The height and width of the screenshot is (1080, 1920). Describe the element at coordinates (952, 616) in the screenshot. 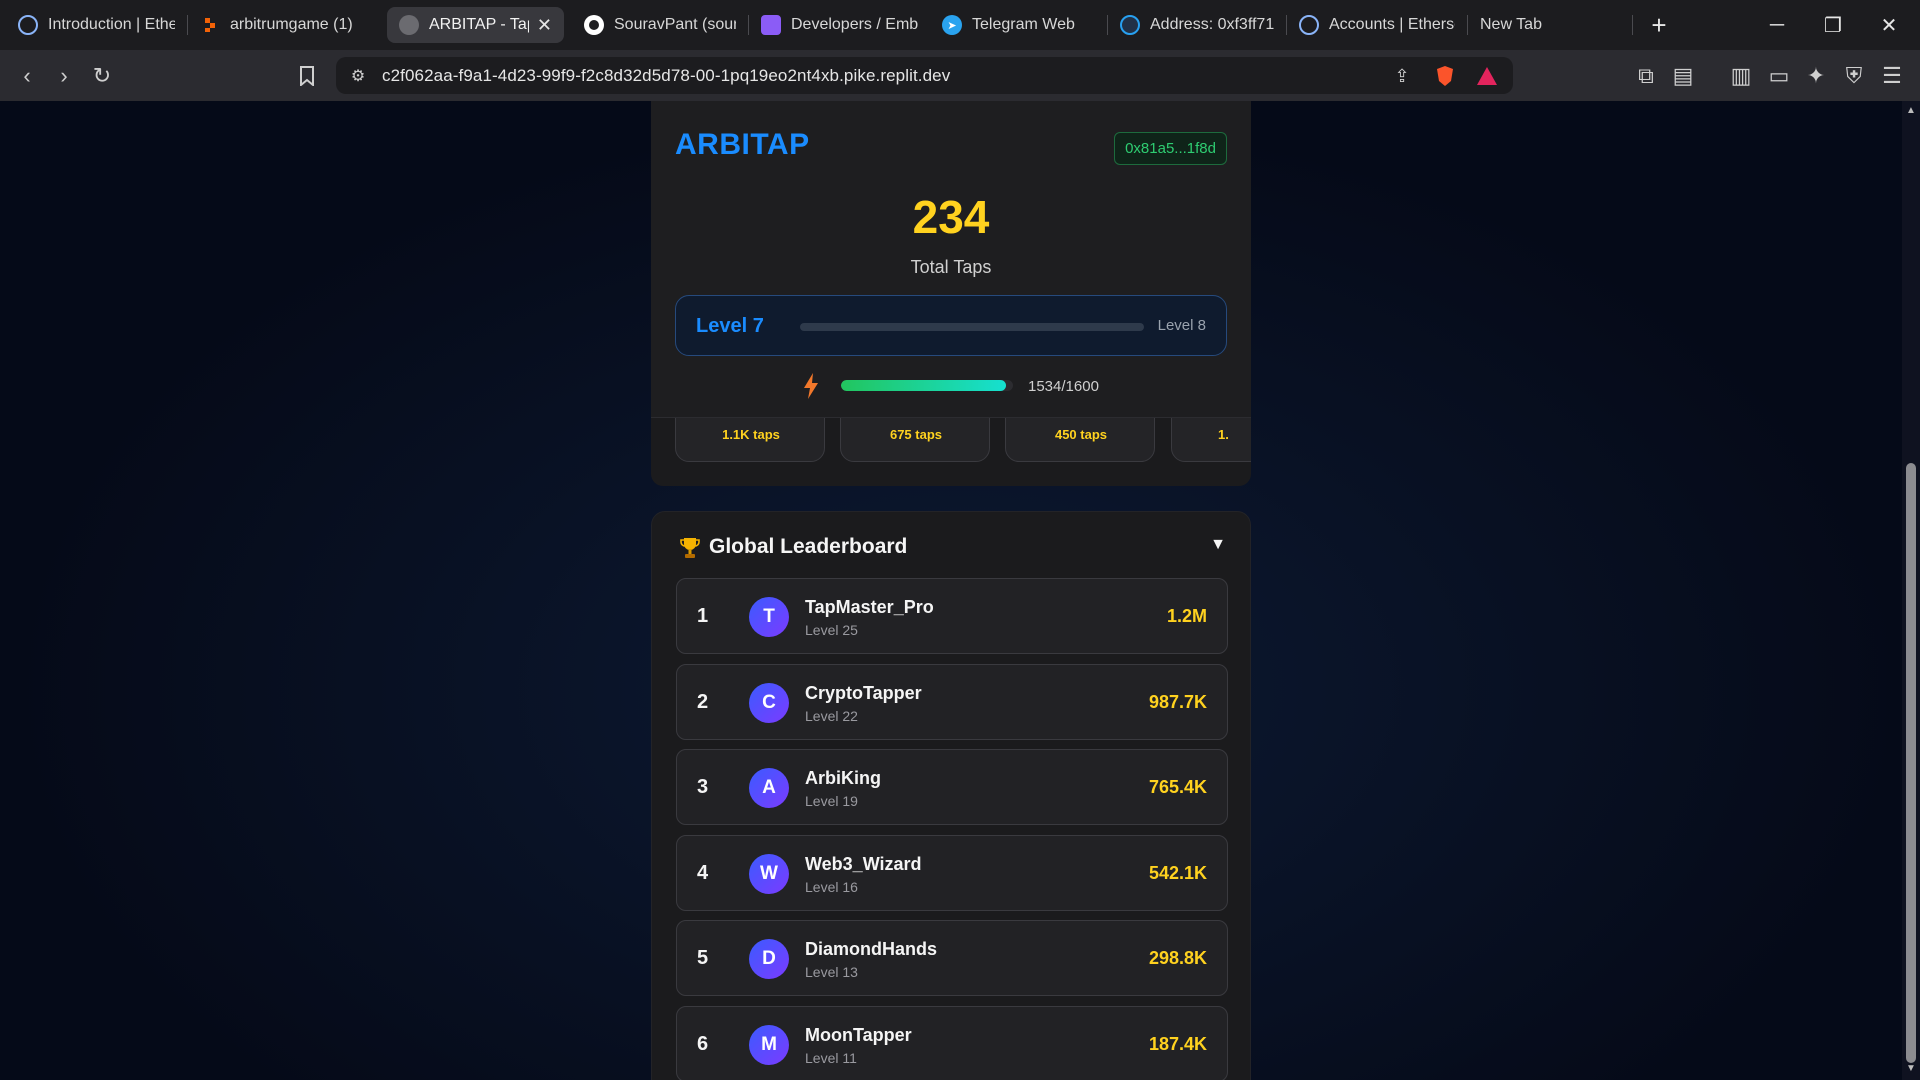

I see `leaderboard-row: 1 T TapMaster_Pro Level 25 1.2M` at that location.